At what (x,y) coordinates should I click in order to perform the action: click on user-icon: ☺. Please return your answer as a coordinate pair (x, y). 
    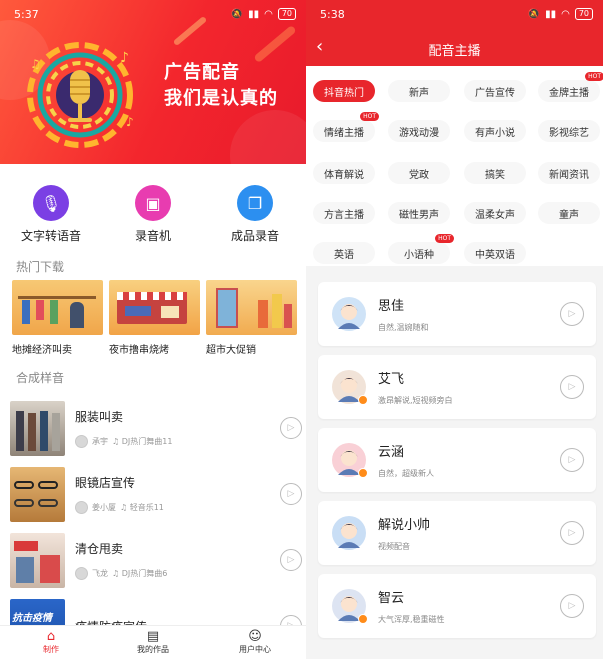
    Looking at the image, I should click on (255, 636).